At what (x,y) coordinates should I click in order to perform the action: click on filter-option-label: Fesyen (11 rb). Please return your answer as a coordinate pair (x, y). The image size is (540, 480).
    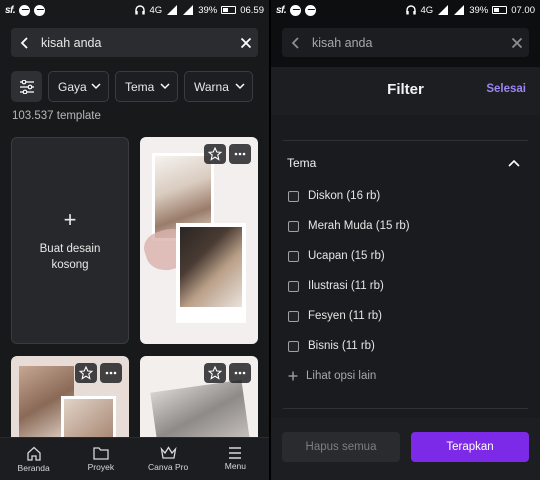
    Looking at the image, I should click on (345, 316).